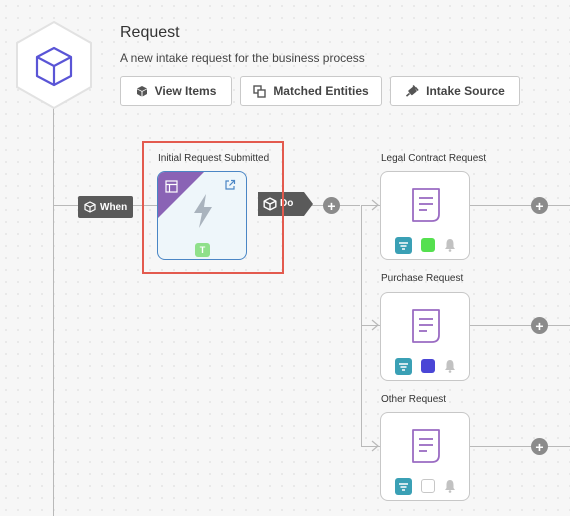 The width and height of the screenshot is (570, 516). I want to click on arrow-3-icon, so click(375, 446).